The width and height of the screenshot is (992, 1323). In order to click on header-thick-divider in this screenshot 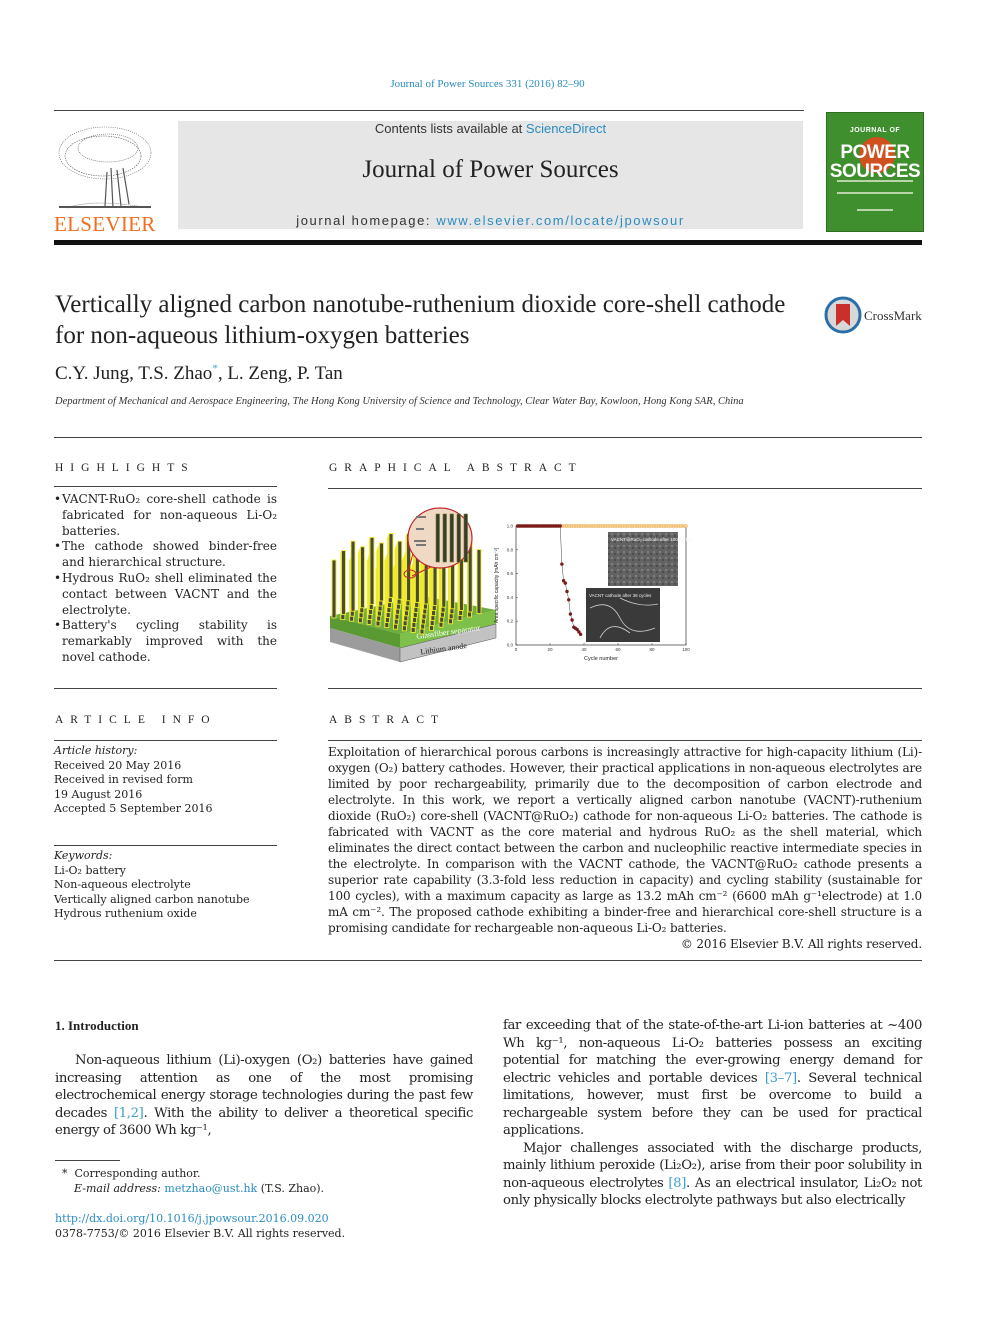, I will do `click(488, 242)`.